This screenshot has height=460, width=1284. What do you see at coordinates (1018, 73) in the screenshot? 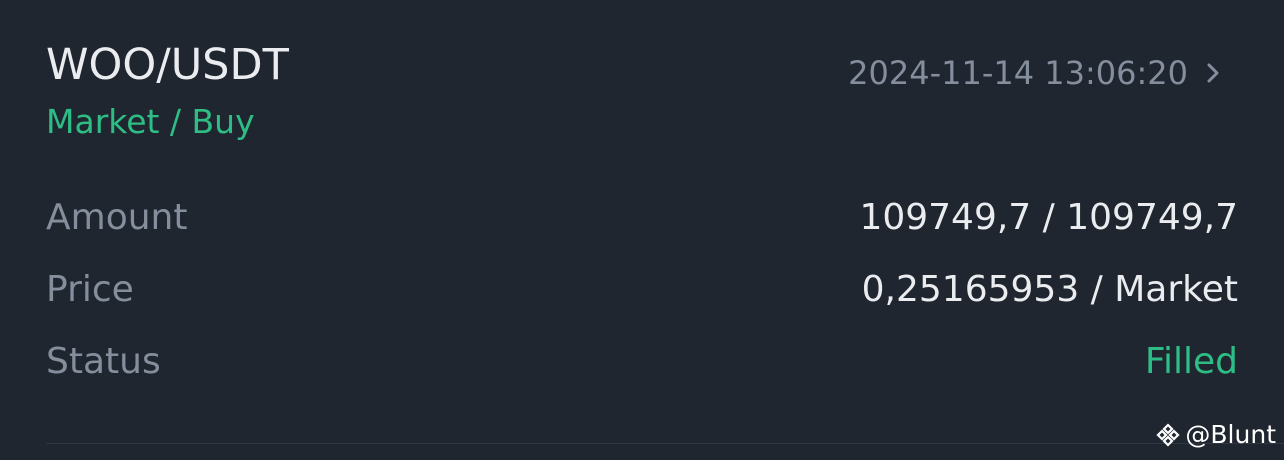
I see `order-timestamp: 2024-11-14 13:06:20` at bounding box center [1018, 73].